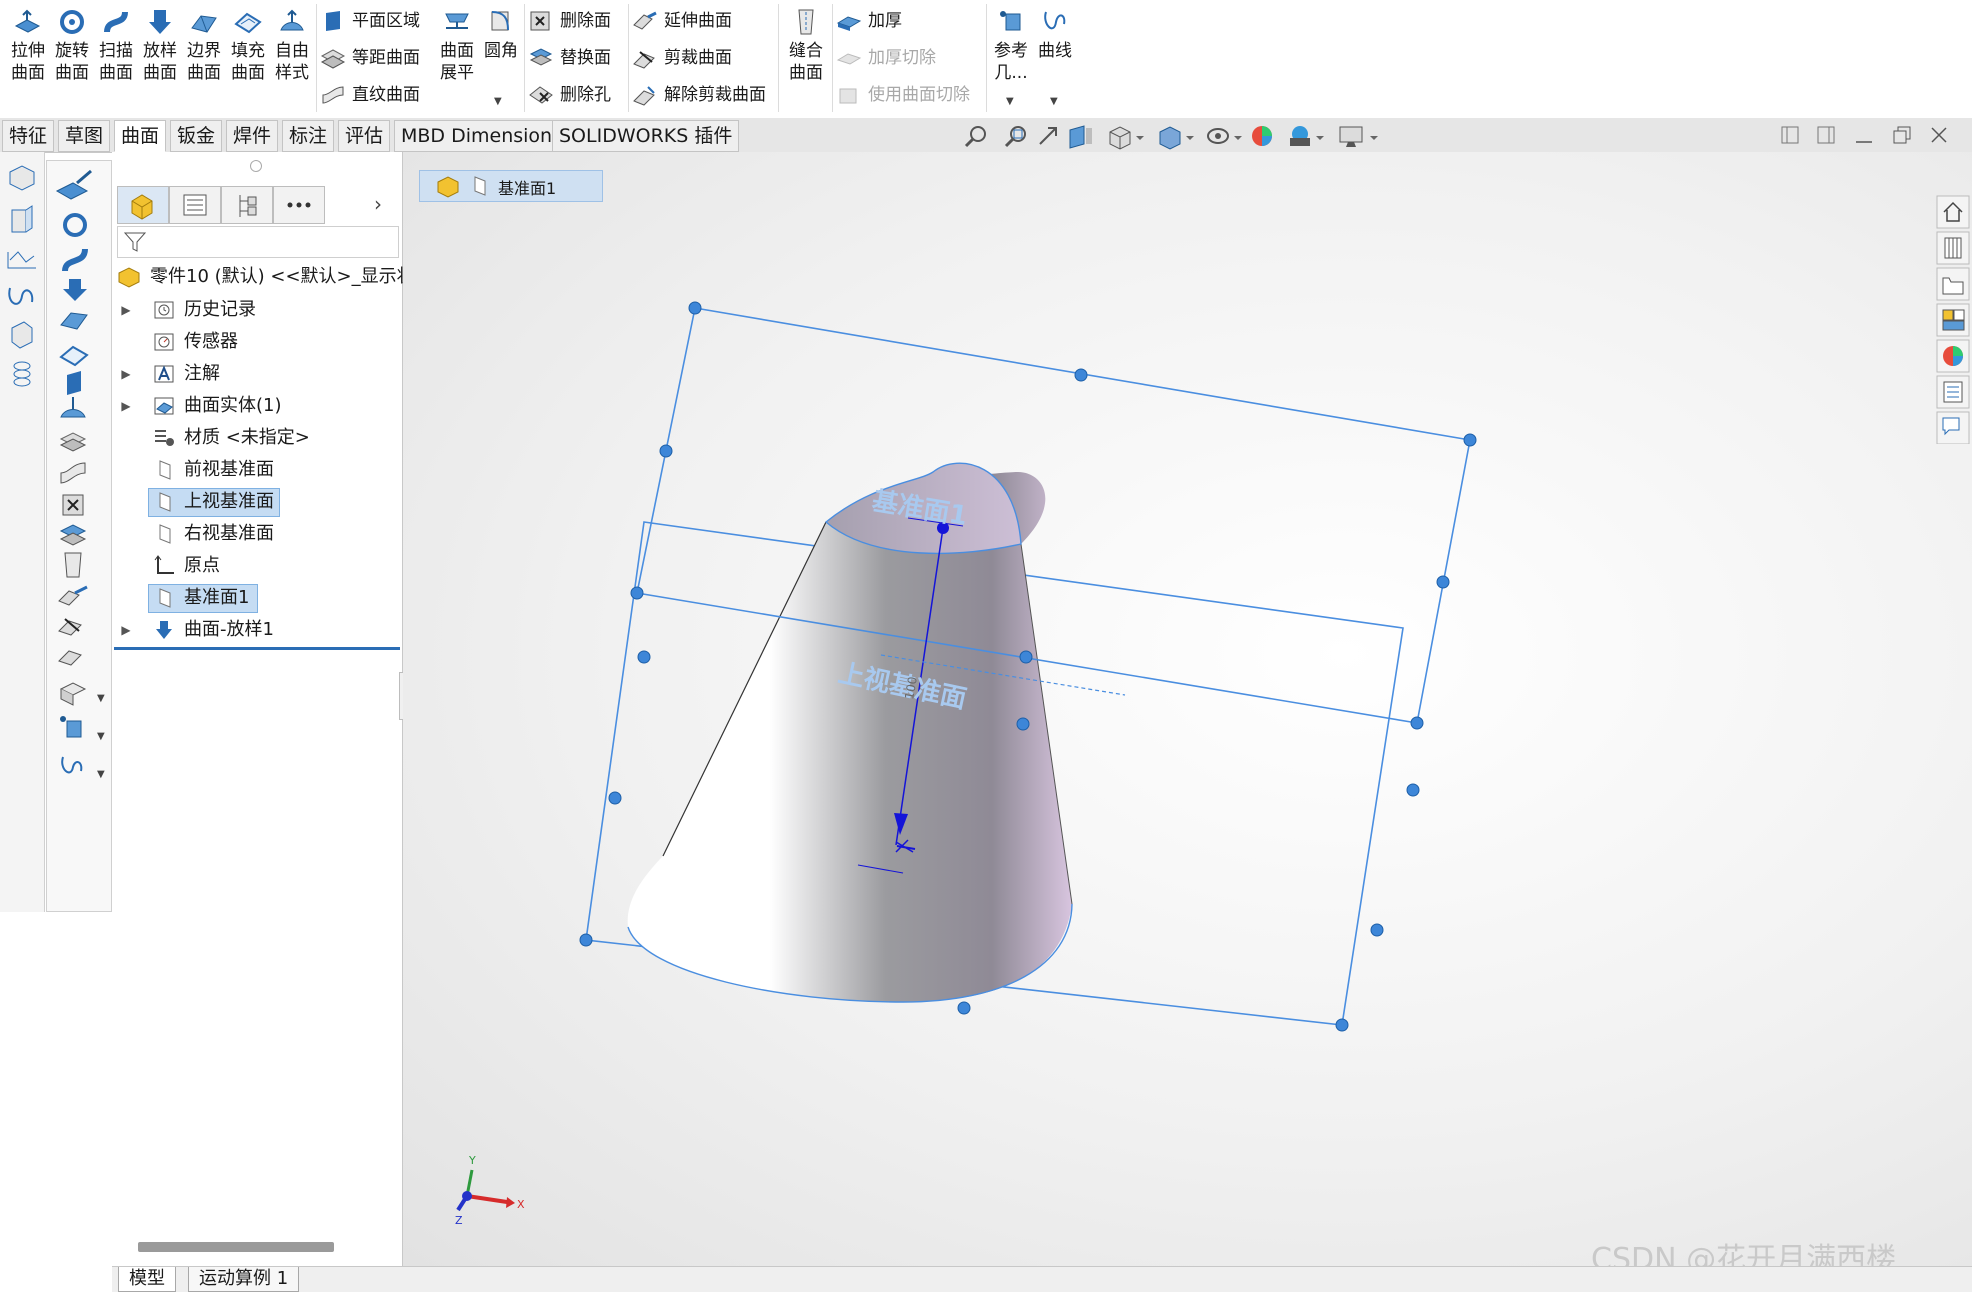 The width and height of the screenshot is (1972, 1292). Describe the element at coordinates (73, 407) in the screenshot. I see `freeform-icon` at that location.